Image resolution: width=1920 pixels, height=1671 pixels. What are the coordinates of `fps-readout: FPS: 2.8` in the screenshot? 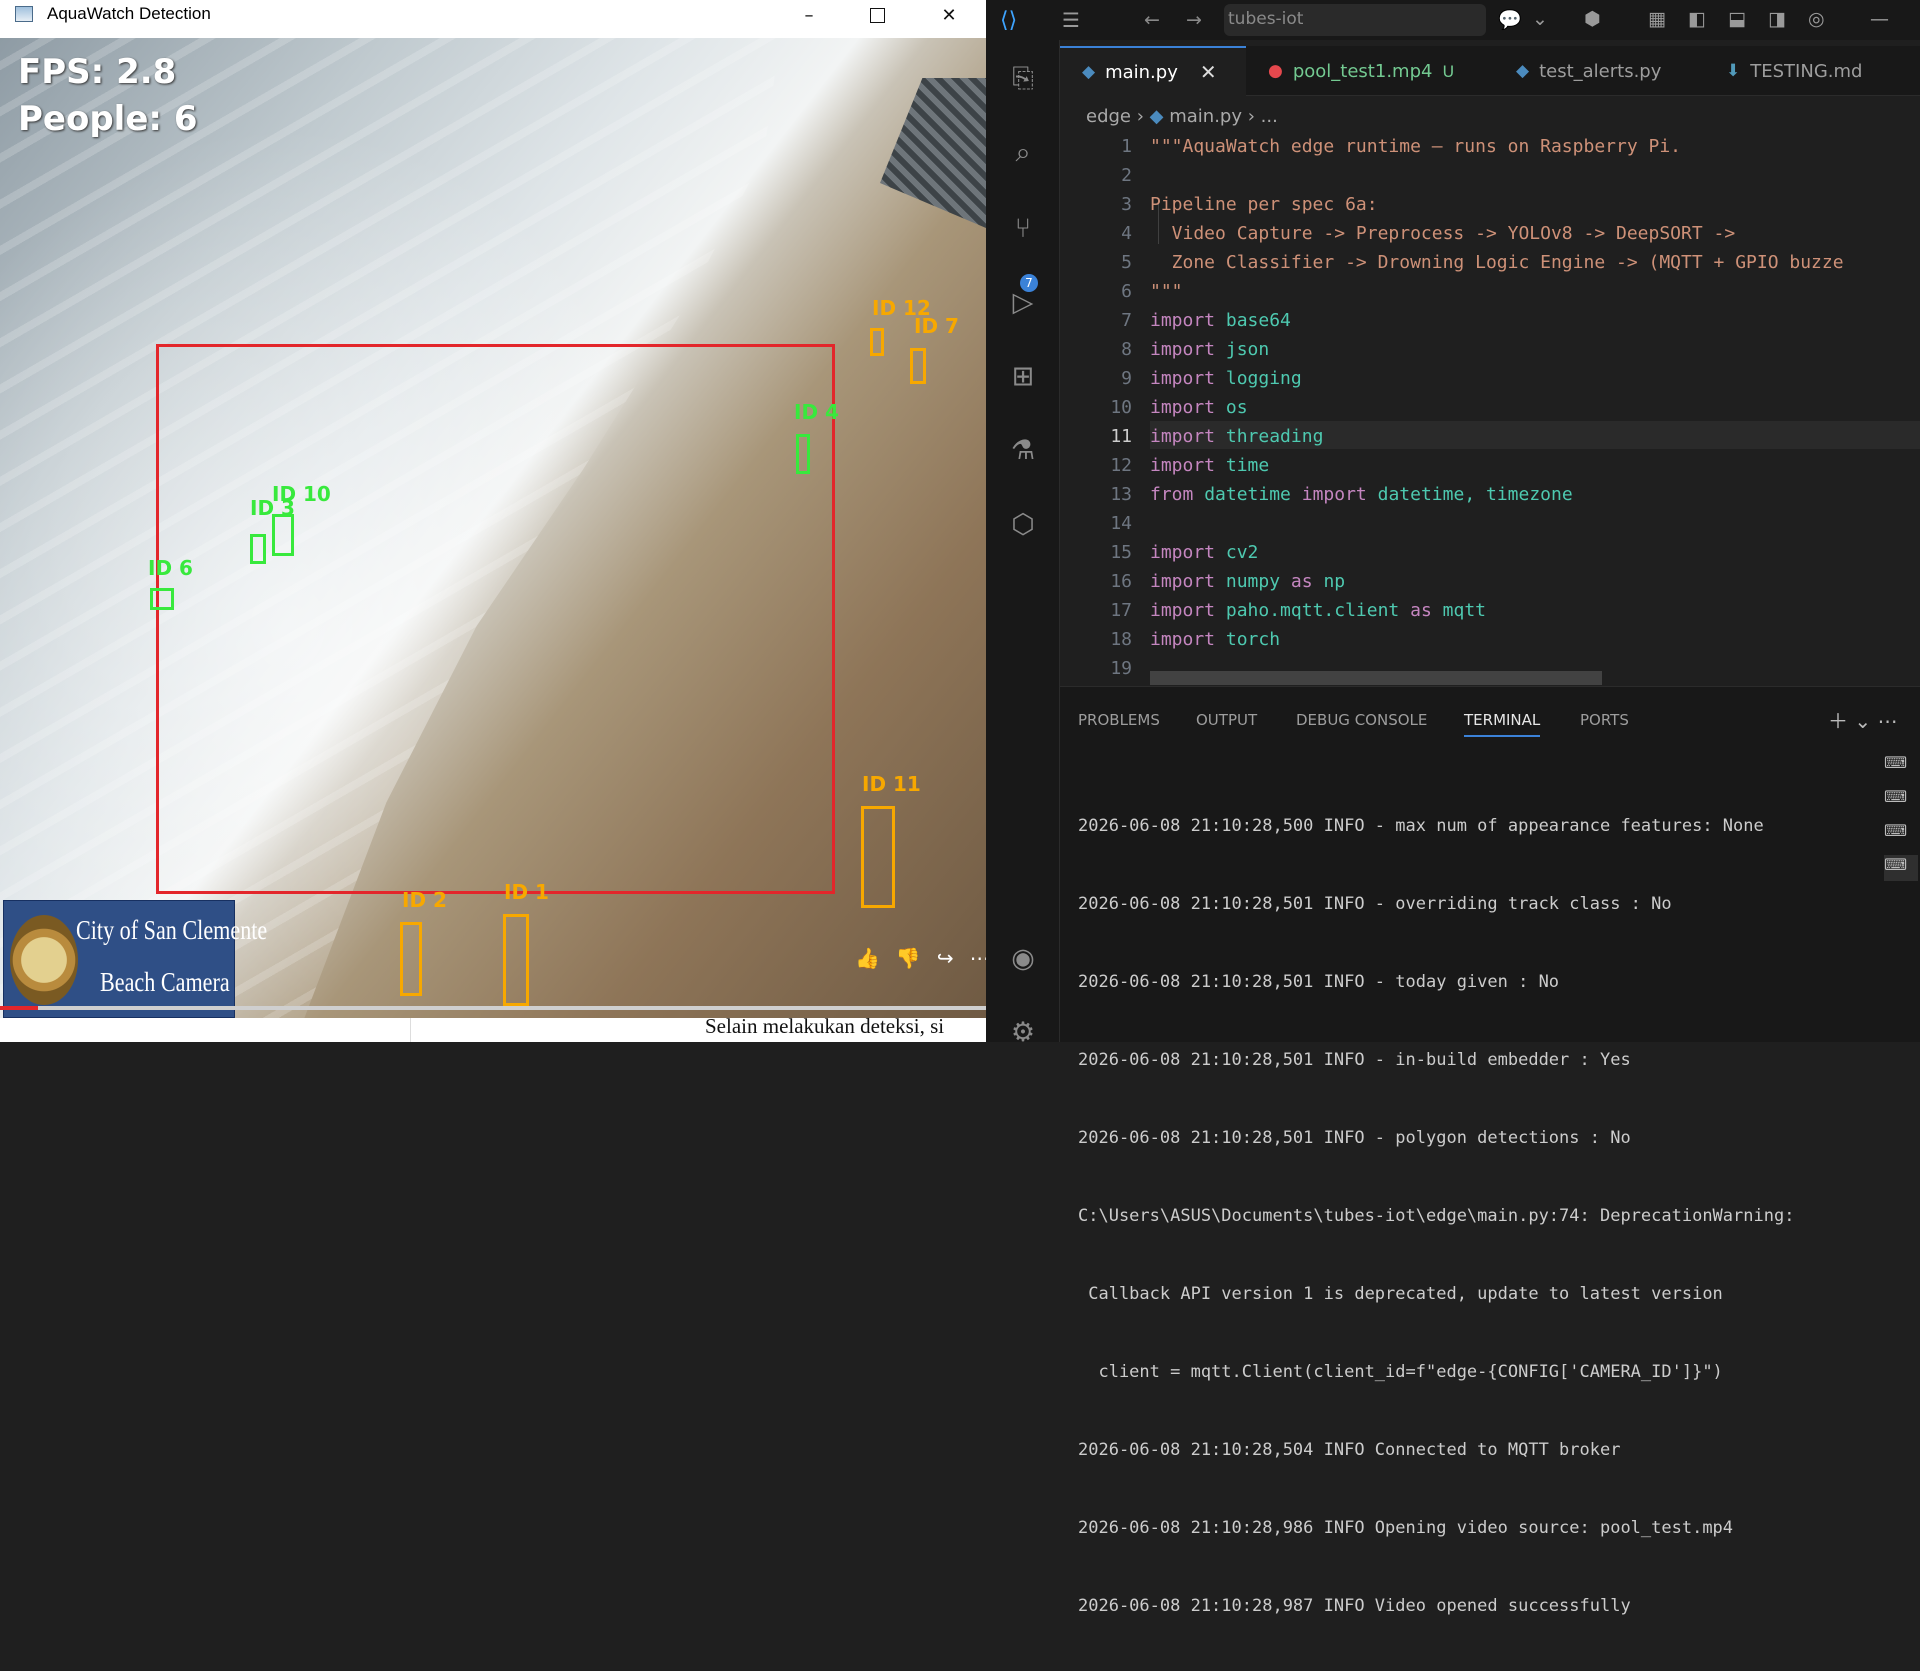 It's located at (97, 72).